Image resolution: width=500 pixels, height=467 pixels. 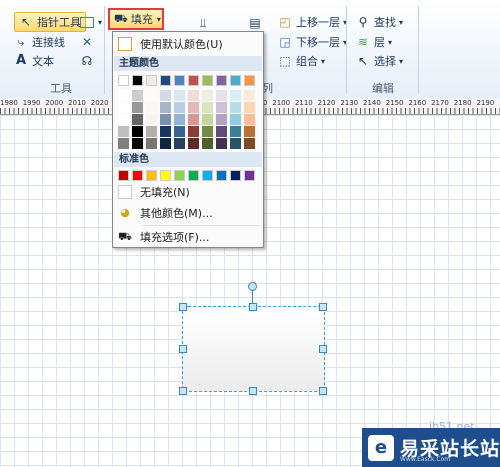 What do you see at coordinates (50, 22) in the screenshot?
I see `pointer-tool-button: ↖ 指针工具` at bounding box center [50, 22].